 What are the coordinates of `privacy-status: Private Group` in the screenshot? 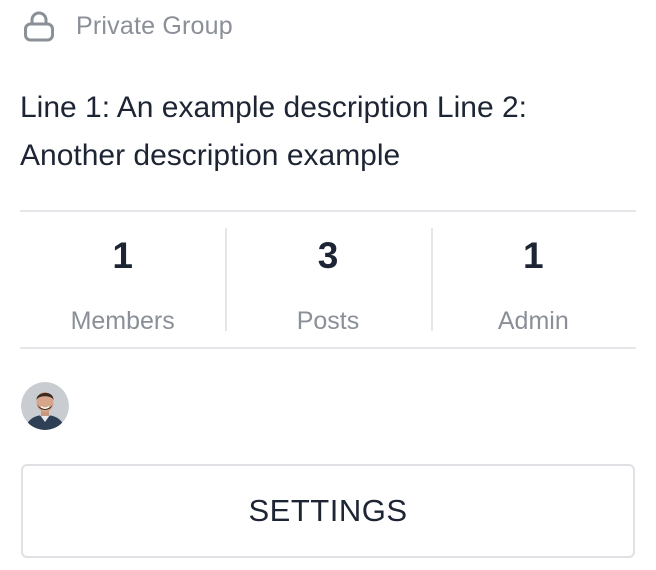 It's located at (127, 26).